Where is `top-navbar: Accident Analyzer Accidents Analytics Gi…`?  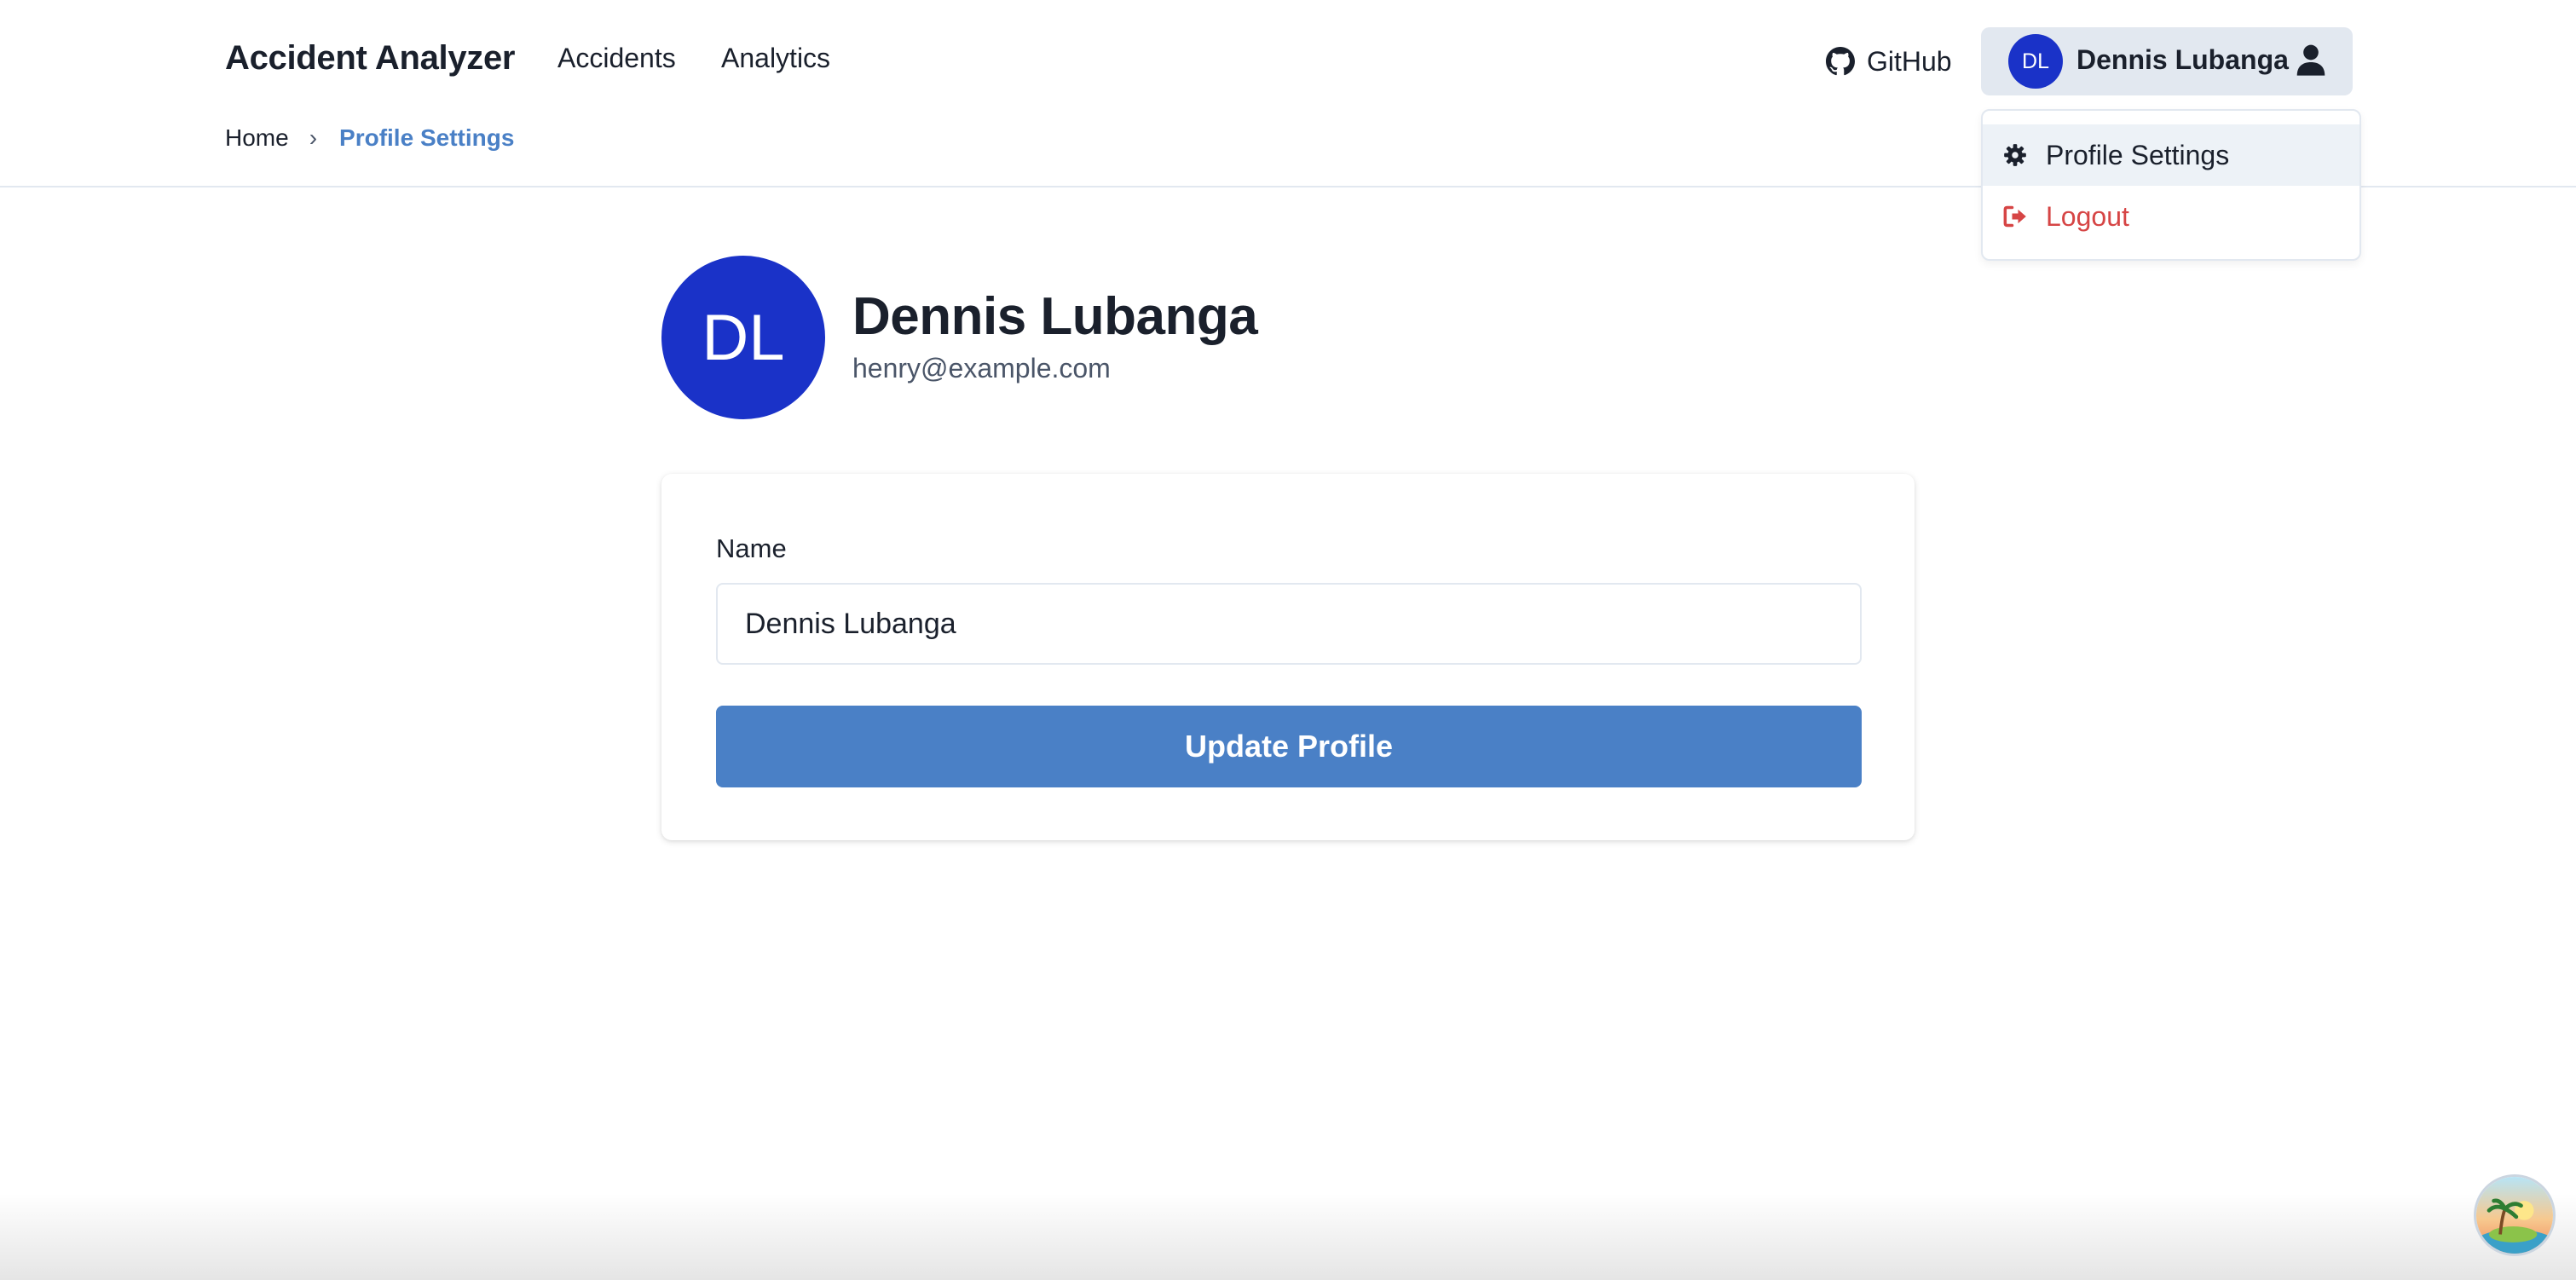
top-navbar: Accident Analyzer Accidents Analytics Gi… is located at coordinates (1288, 61).